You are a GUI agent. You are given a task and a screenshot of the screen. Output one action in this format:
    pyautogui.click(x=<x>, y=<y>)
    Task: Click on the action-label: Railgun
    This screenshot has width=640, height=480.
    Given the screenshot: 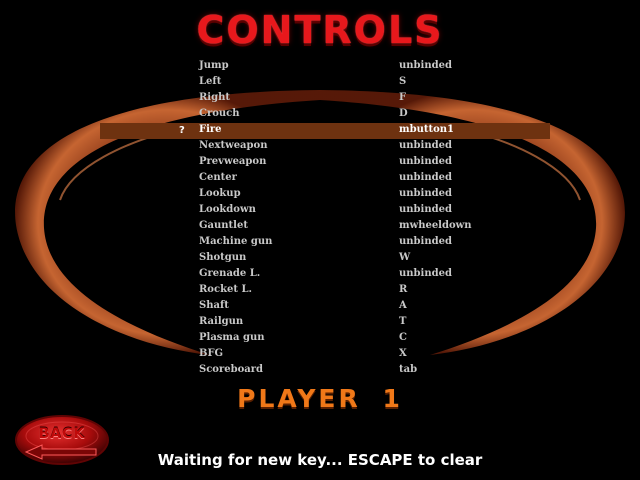 What is the action you would take?
    pyautogui.click(x=221, y=321)
    